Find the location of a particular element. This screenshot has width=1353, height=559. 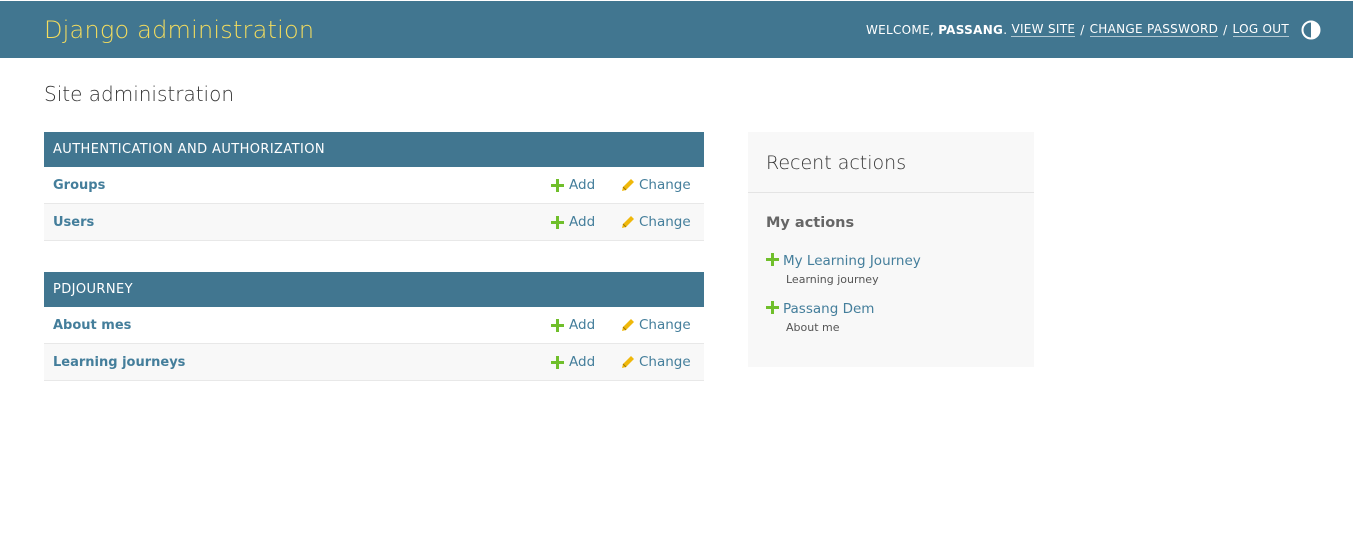

add-users-button: Add is located at coordinates (586, 222).